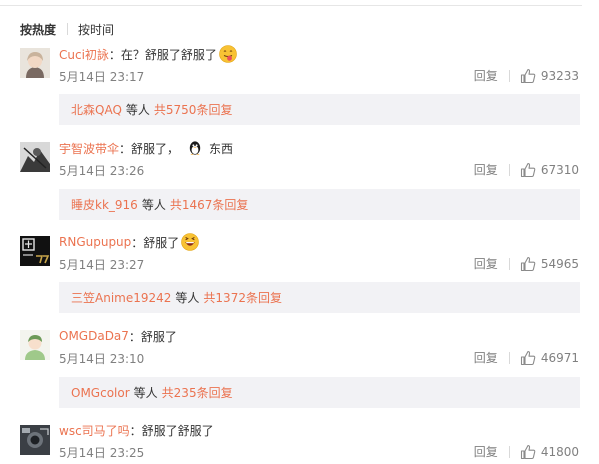 This screenshot has height=464, width=599. I want to click on comment-line: RNGupupup ：舒服了, so click(129, 242).